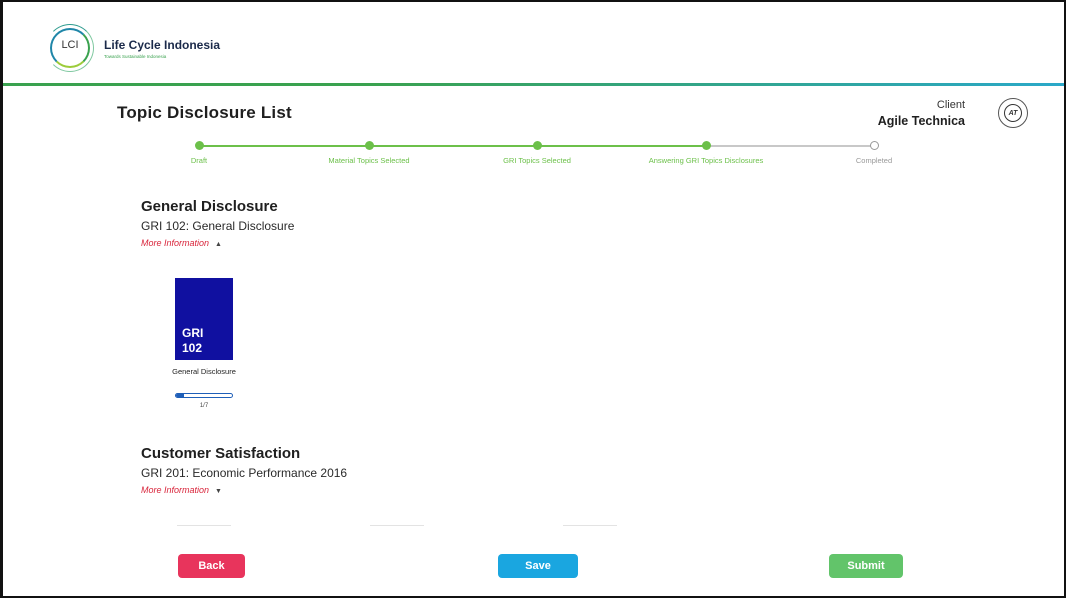 This screenshot has height=598, width=1066. I want to click on section-title-customer-satisfaction: Customer Satisfaction, so click(221, 453).